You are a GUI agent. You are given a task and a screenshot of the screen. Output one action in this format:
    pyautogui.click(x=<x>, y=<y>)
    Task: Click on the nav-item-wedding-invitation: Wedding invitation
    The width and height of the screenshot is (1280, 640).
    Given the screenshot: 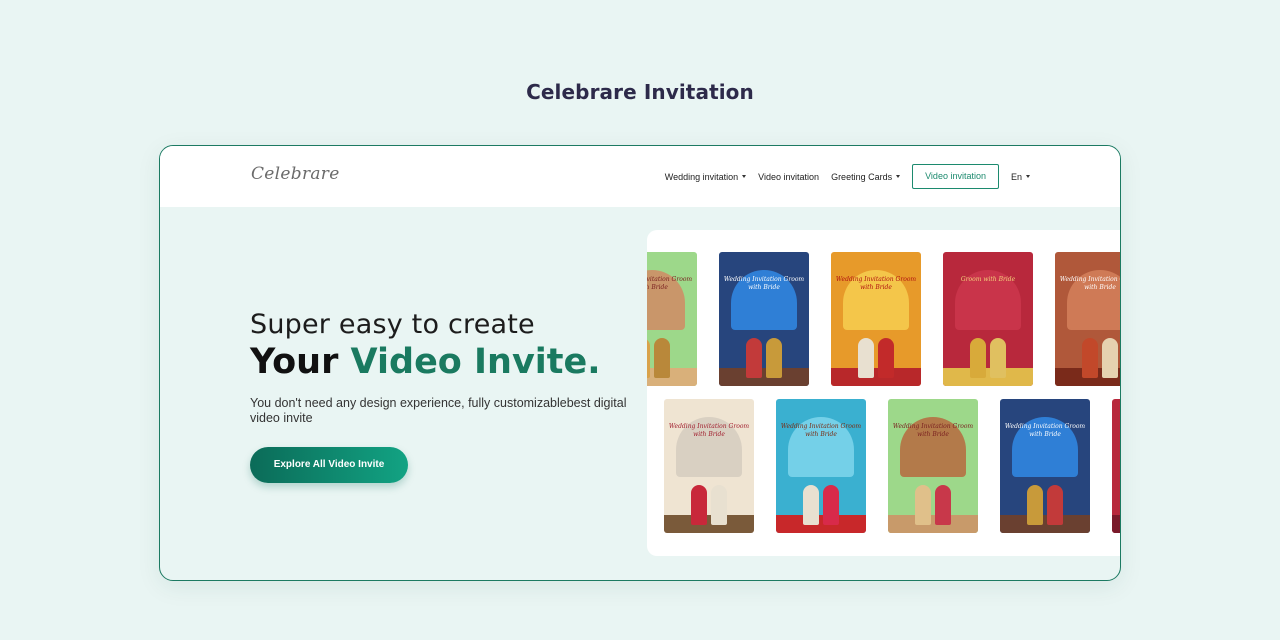 What is the action you would take?
    pyautogui.click(x=705, y=176)
    